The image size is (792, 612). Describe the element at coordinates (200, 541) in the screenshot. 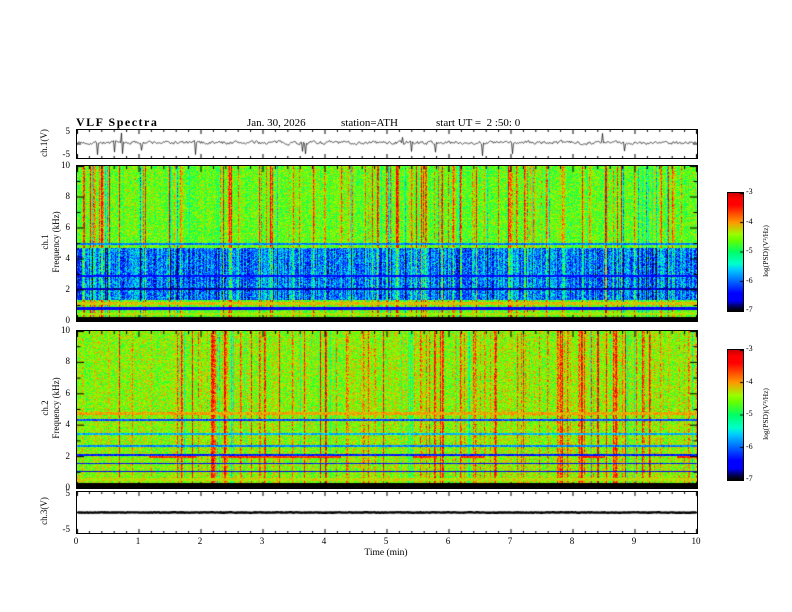

I see `time-tick-label: 2` at that location.